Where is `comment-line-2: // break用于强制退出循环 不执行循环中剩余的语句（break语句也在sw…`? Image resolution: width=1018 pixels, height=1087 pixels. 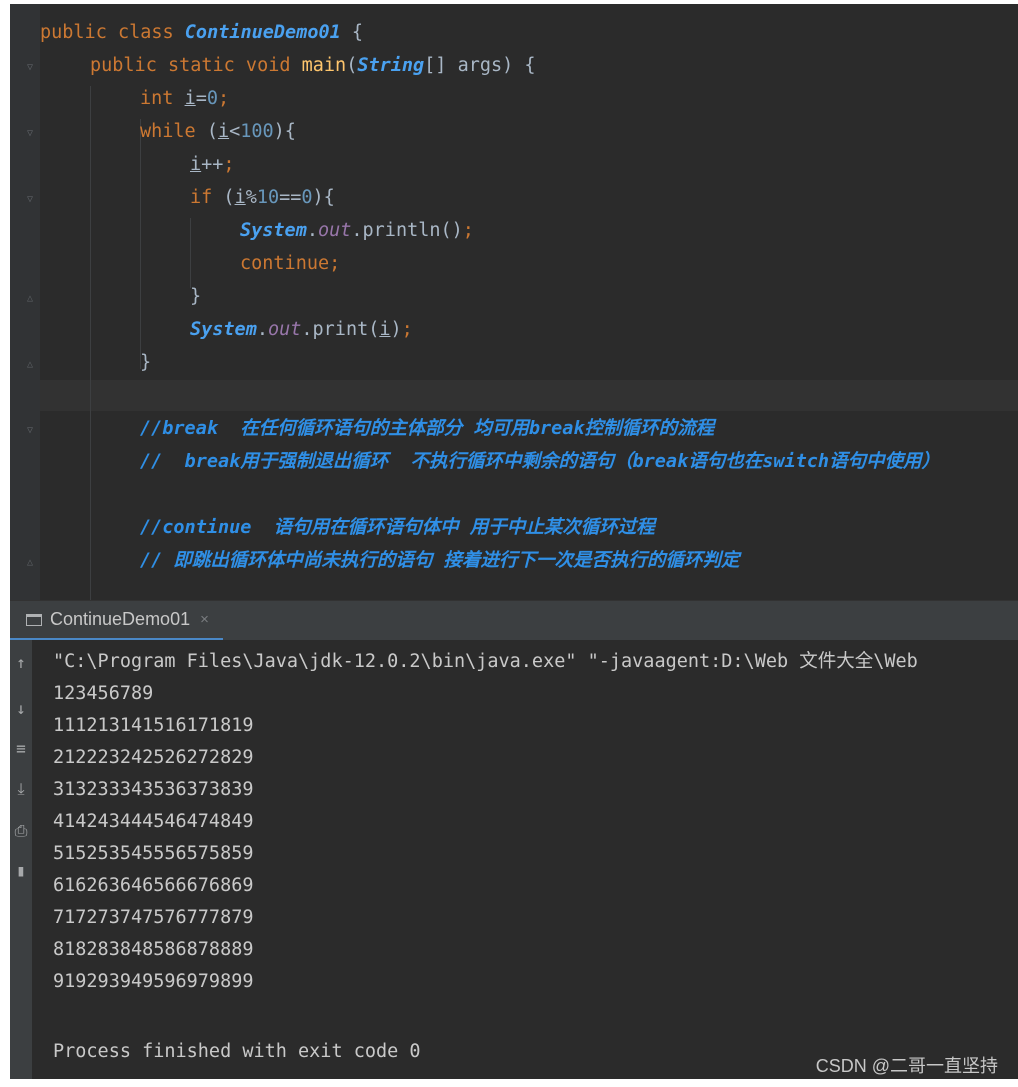 comment-line-2: // break用于强制退出循环 不执行循环中剩余的语句（break语句也在sw… is located at coordinates (540, 461).